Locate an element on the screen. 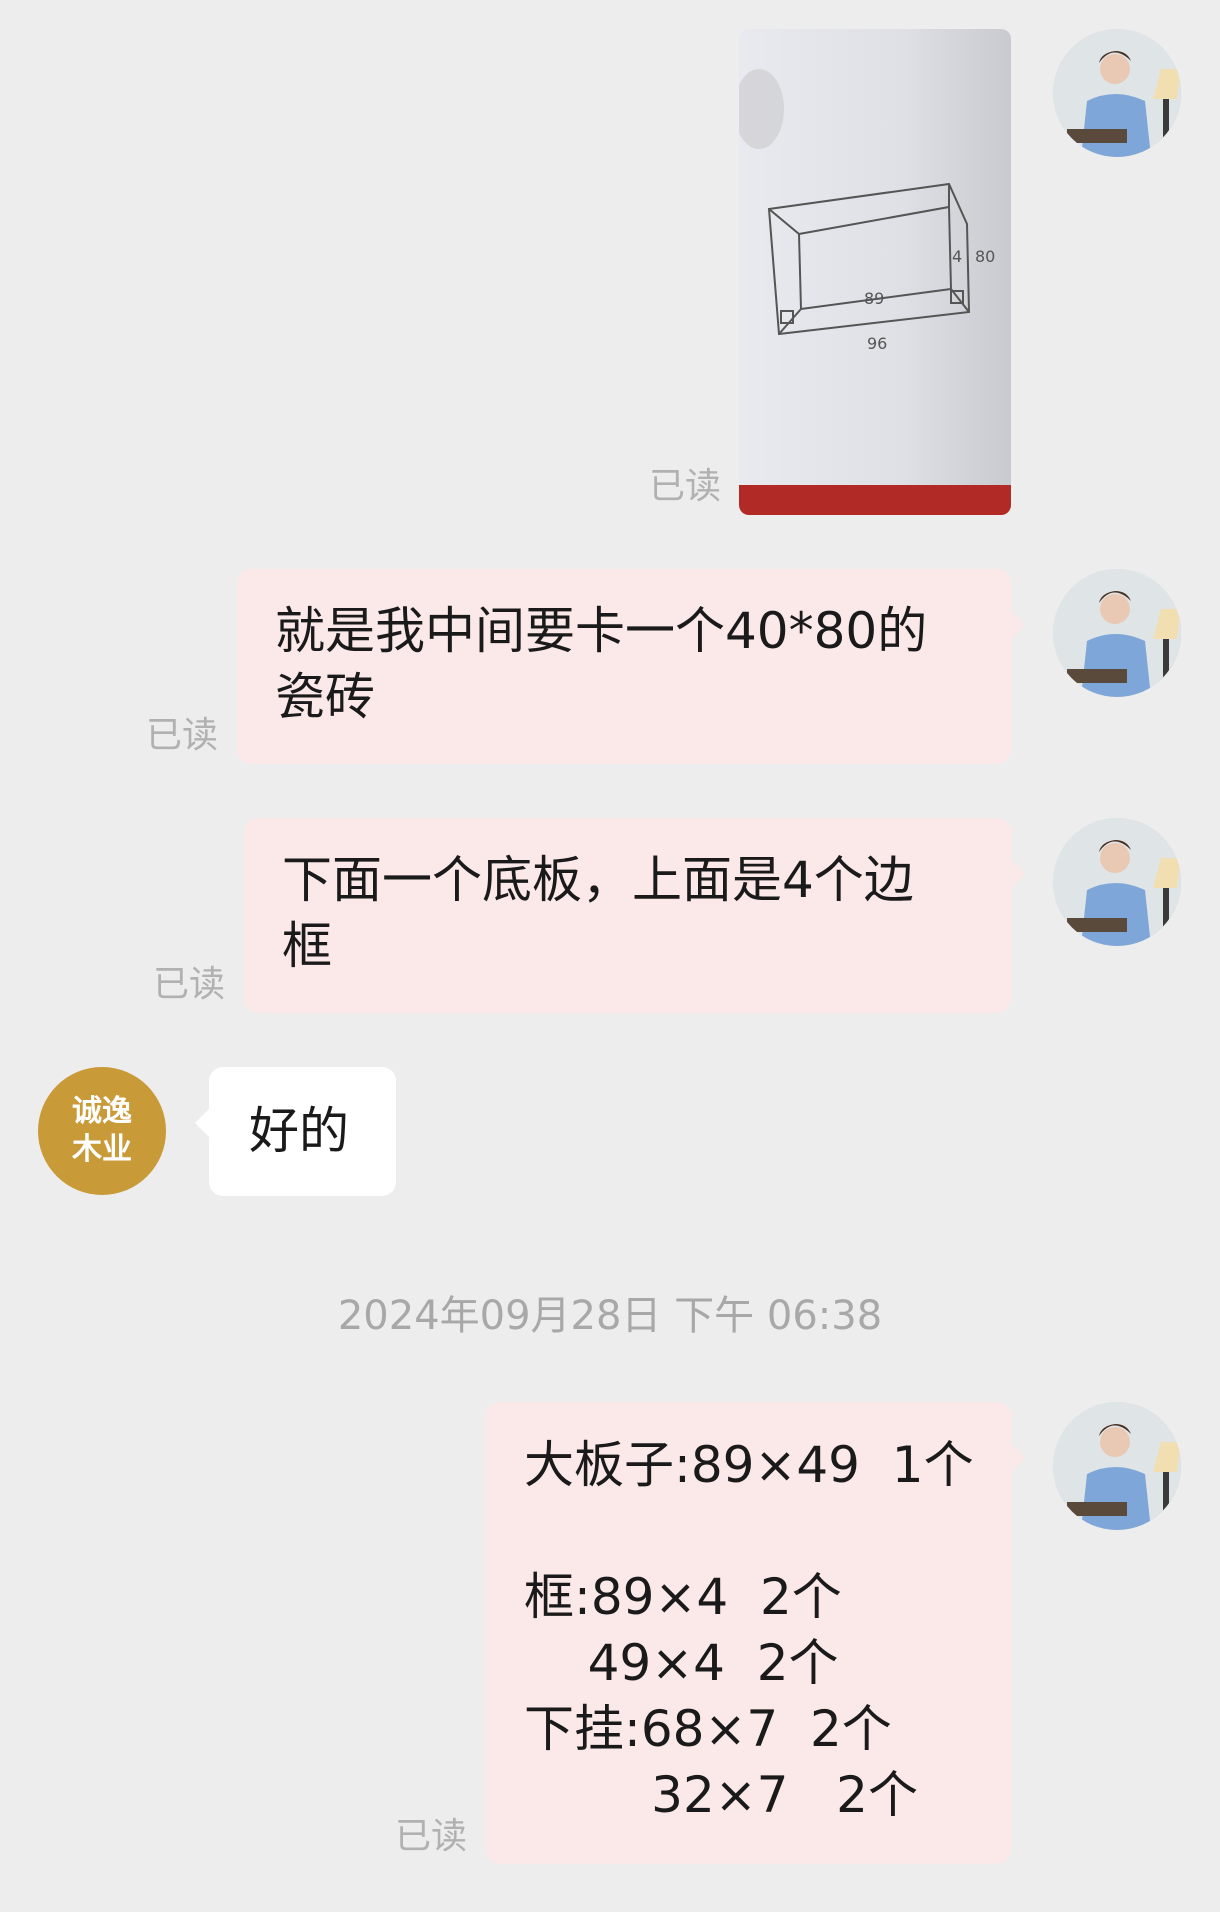  sketch-label-96: 96 is located at coordinates (877, 343).